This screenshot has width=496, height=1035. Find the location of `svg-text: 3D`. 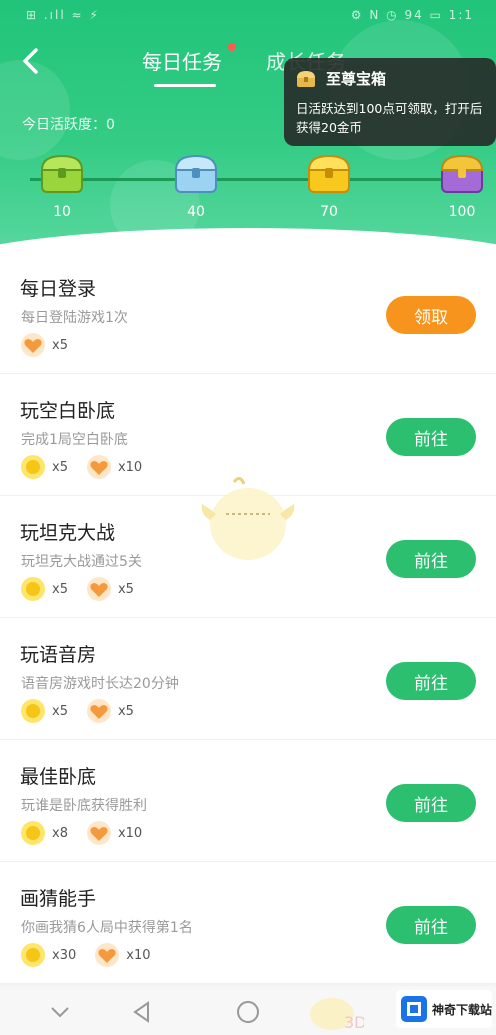

svg-text: 3D is located at coordinates (354, 1022).